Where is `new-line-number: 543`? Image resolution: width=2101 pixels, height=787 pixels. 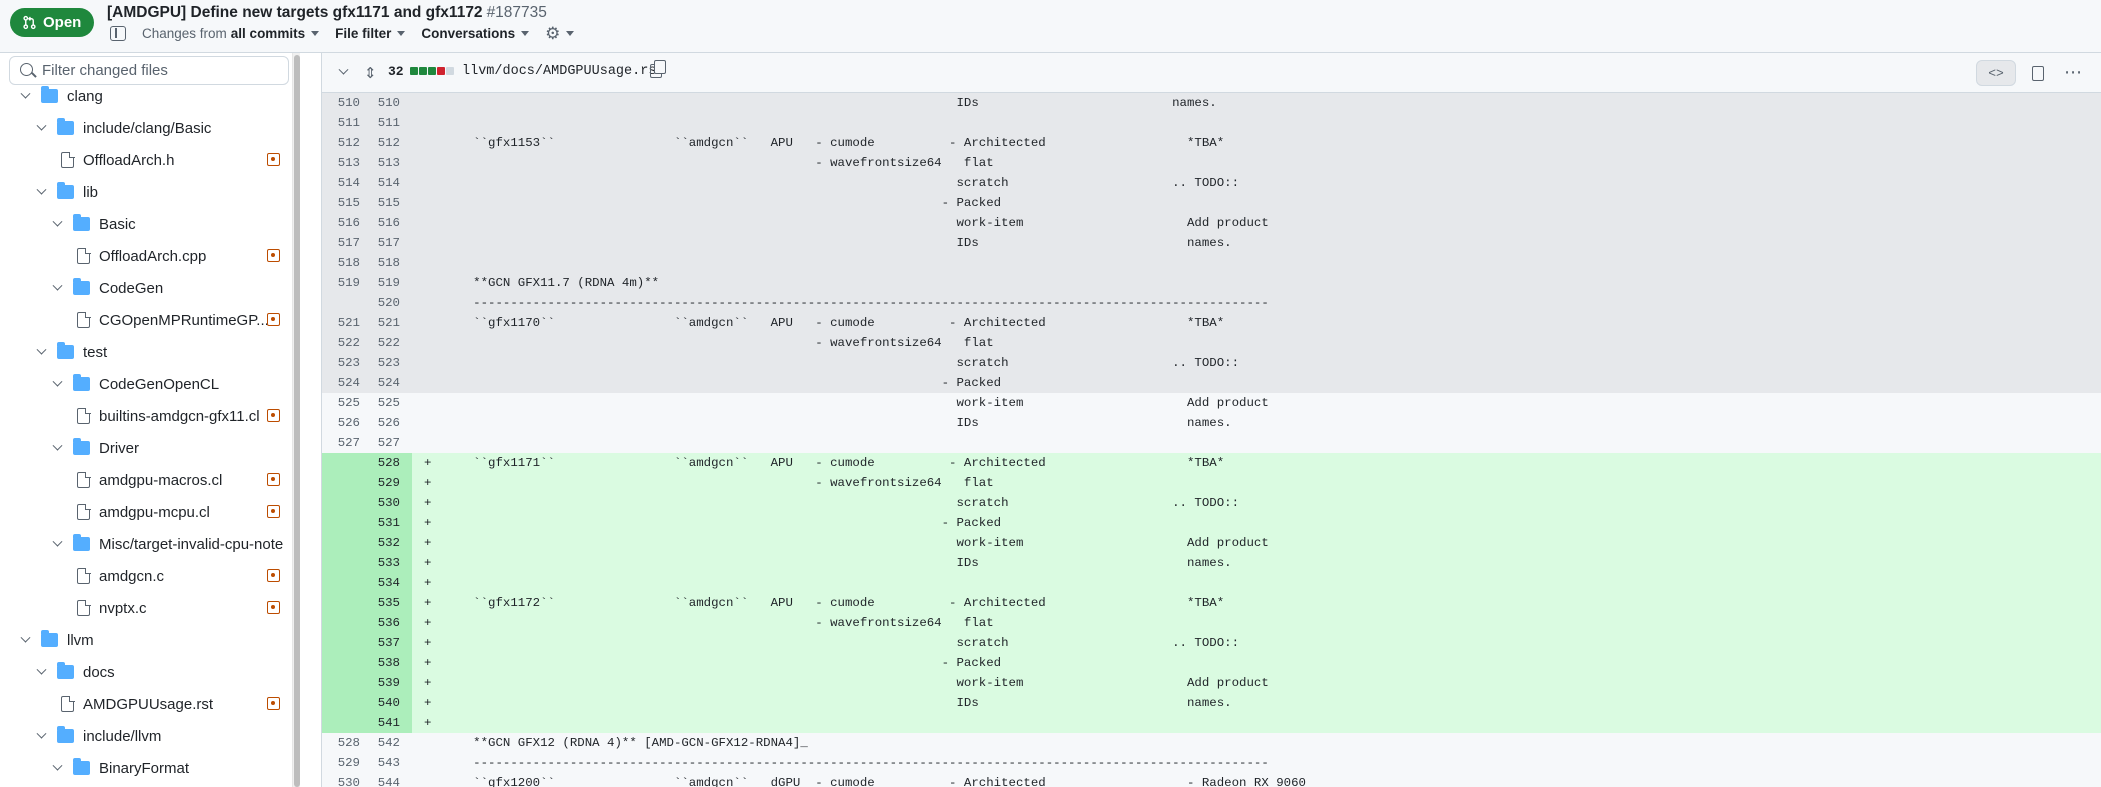
new-line-number: 543 is located at coordinates (392, 763).